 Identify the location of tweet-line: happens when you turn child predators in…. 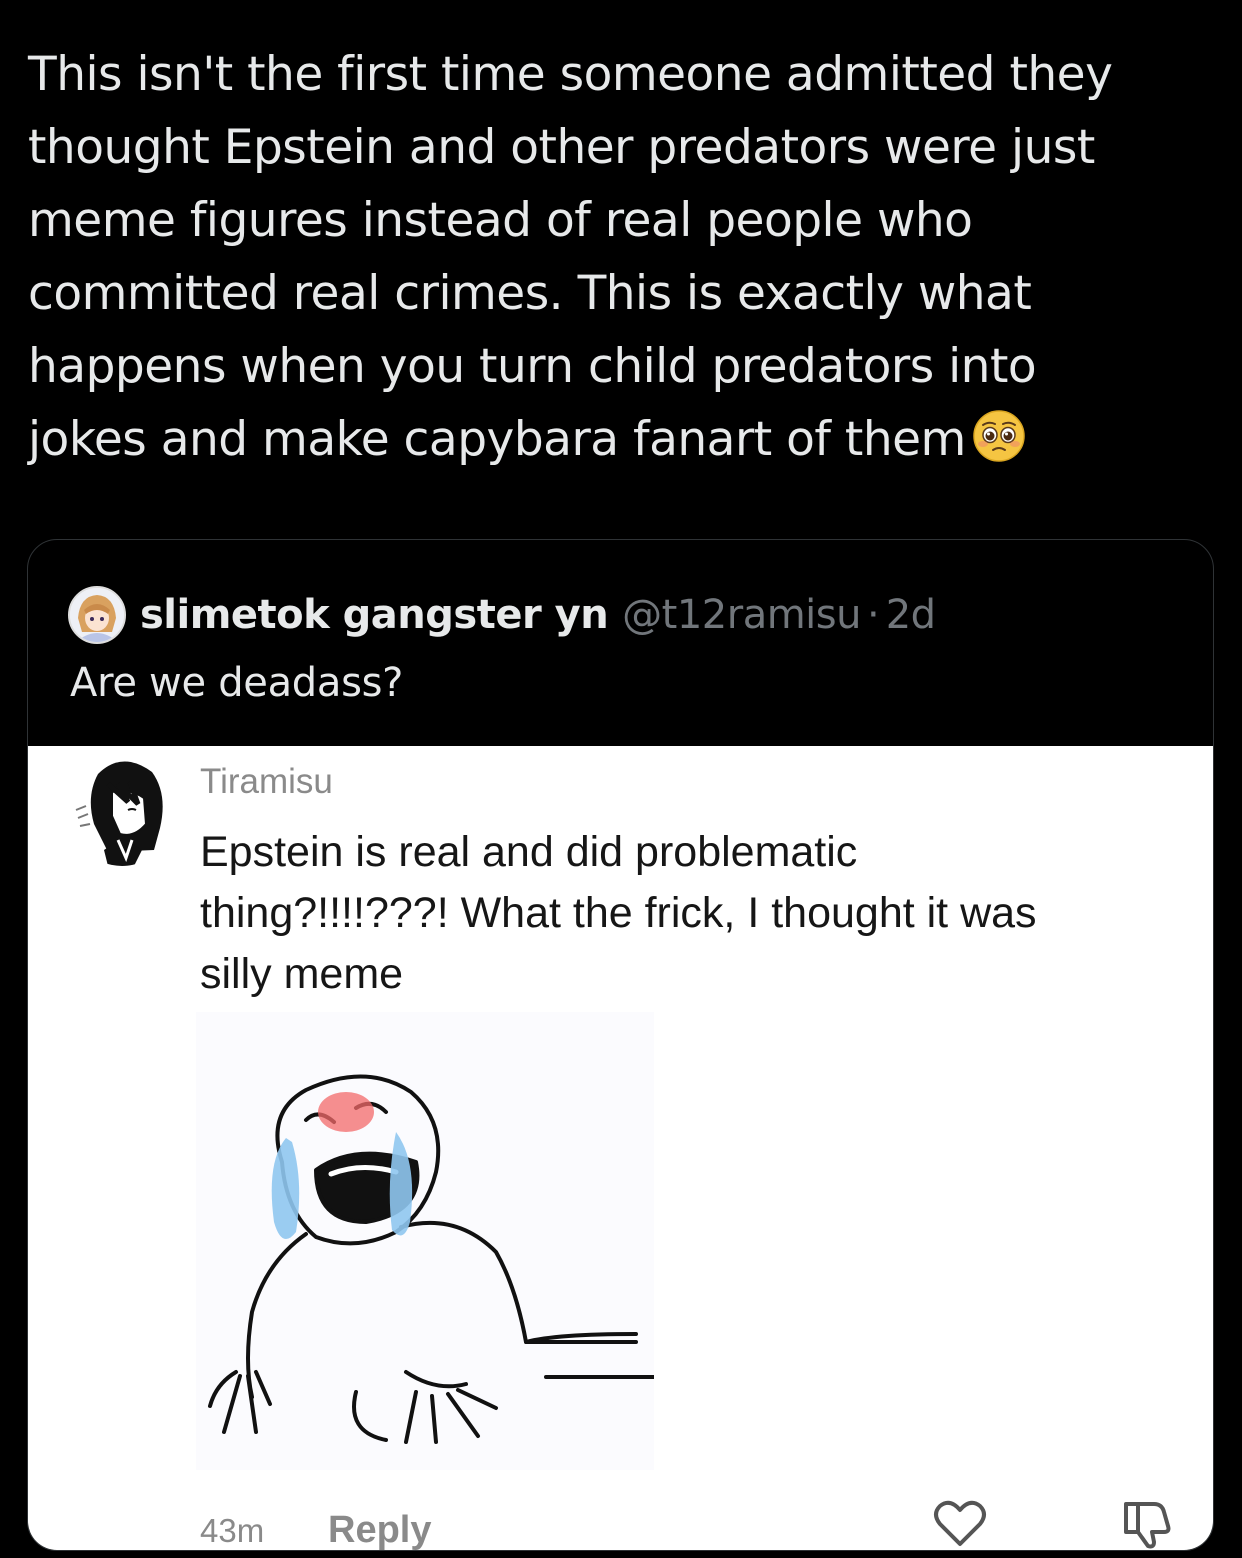
(532, 366).